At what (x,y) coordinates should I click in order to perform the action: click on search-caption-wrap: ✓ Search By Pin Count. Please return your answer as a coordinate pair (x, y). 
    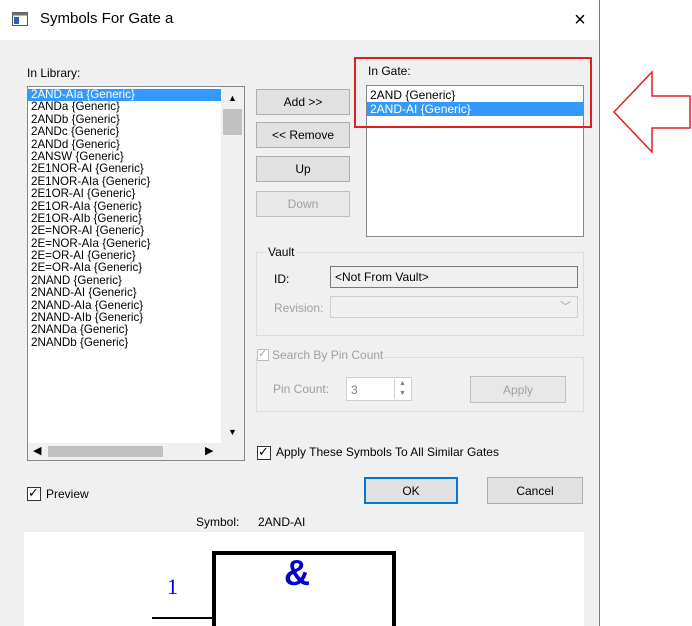
    Looking at the image, I should click on (321, 355).